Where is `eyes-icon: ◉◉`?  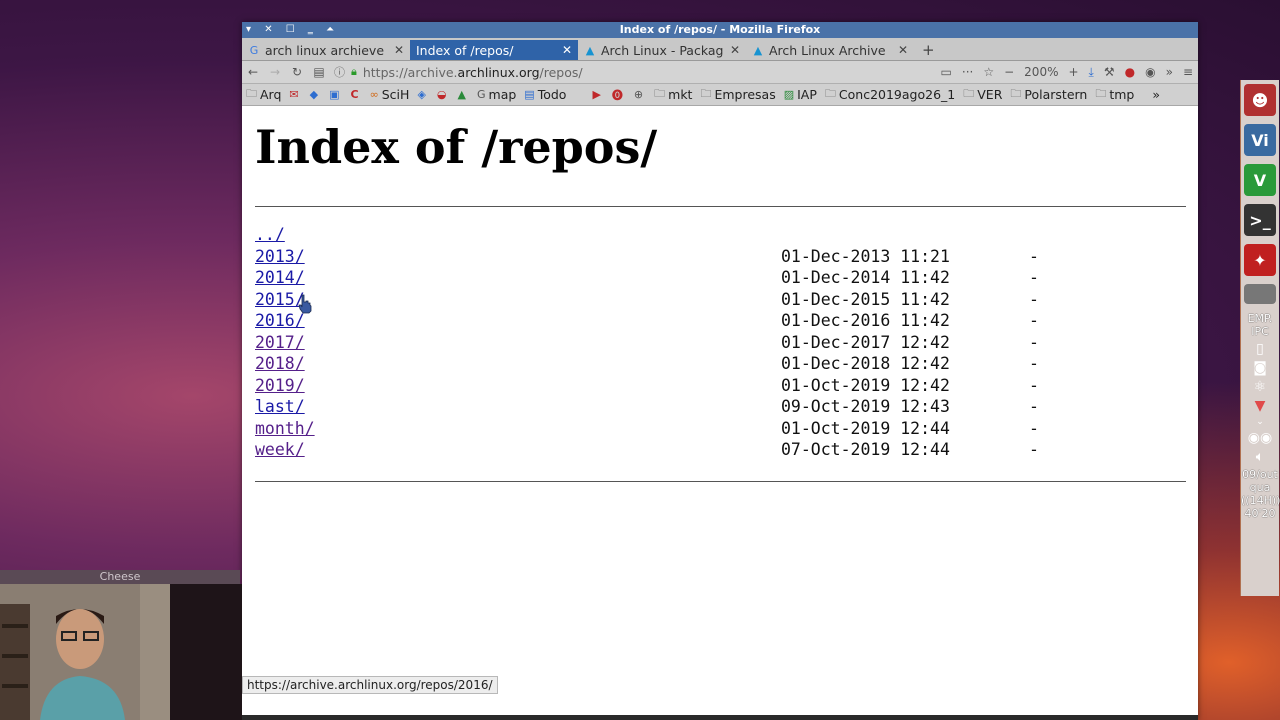
eyes-icon: ◉◉ is located at coordinates (1260, 438).